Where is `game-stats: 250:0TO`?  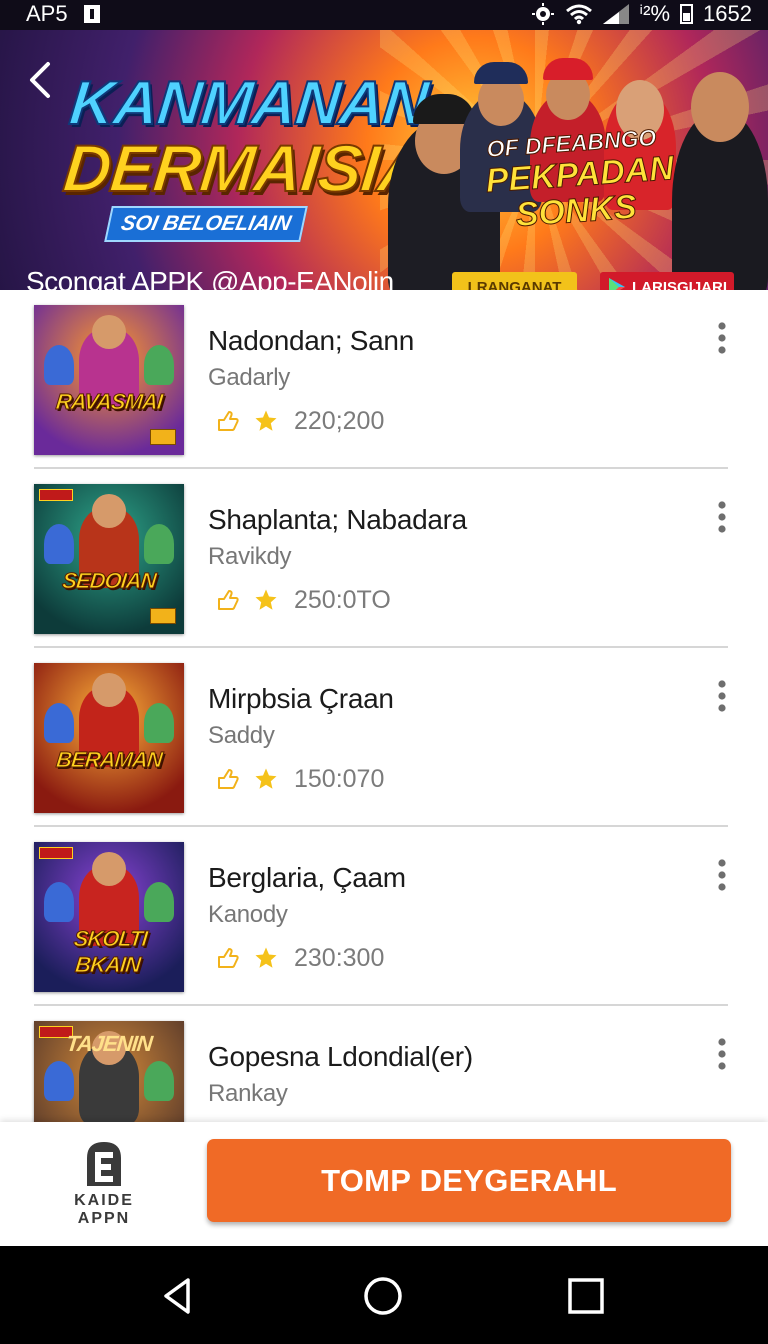
game-stats: 250:0TO is located at coordinates (303, 600).